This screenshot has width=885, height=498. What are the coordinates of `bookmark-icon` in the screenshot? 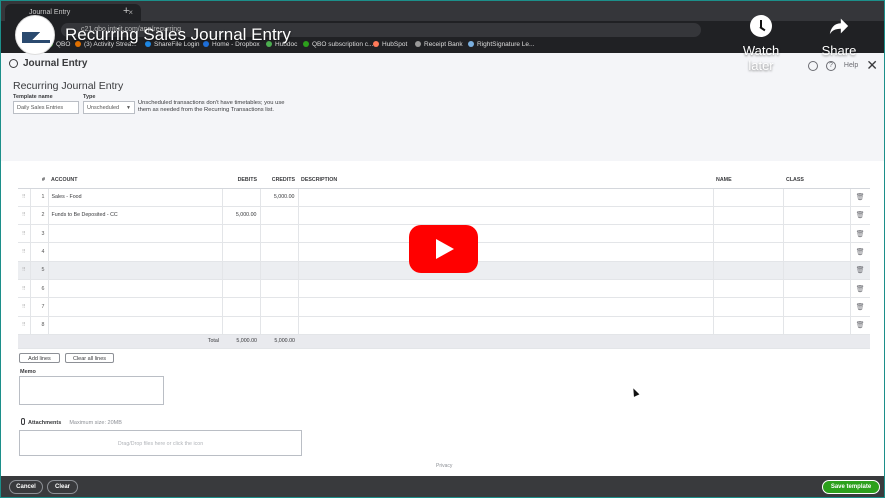 It's located at (418, 44).